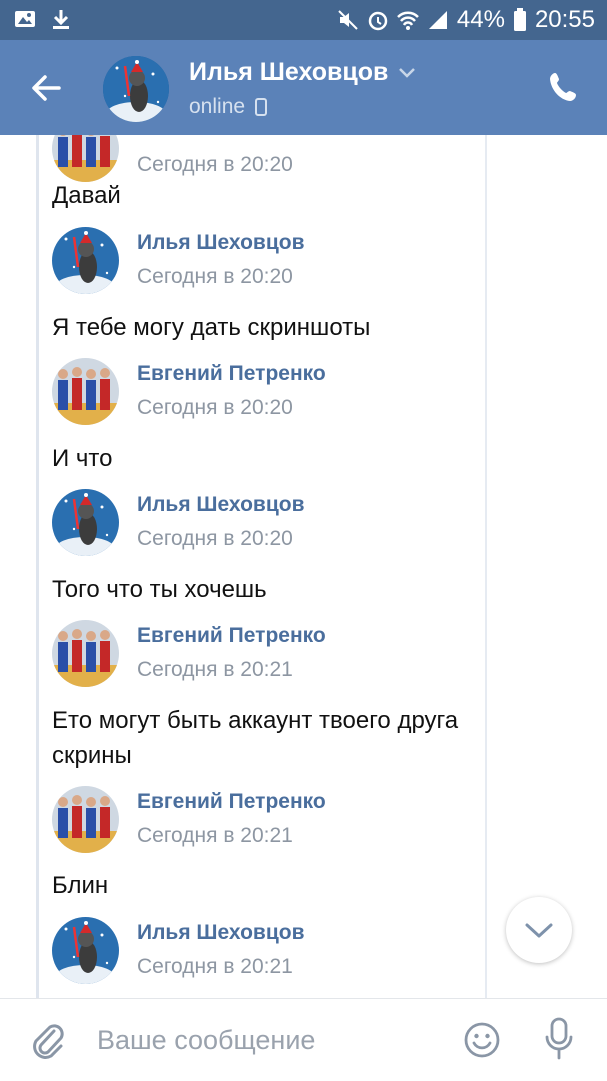 The height and width of the screenshot is (1081, 607). Describe the element at coordinates (303, 20) in the screenshot. I see `status-bar: 44% 20:55` at that location.